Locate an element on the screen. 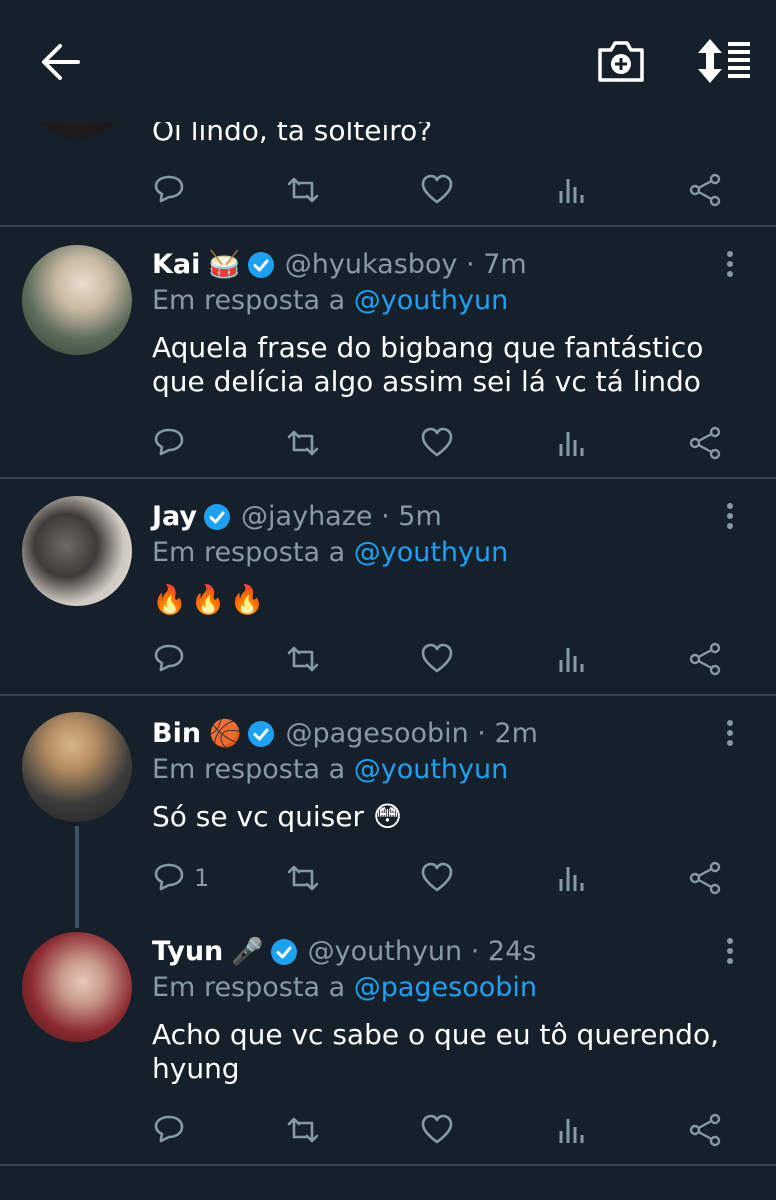  back-button is located at coordinates (60, 62).